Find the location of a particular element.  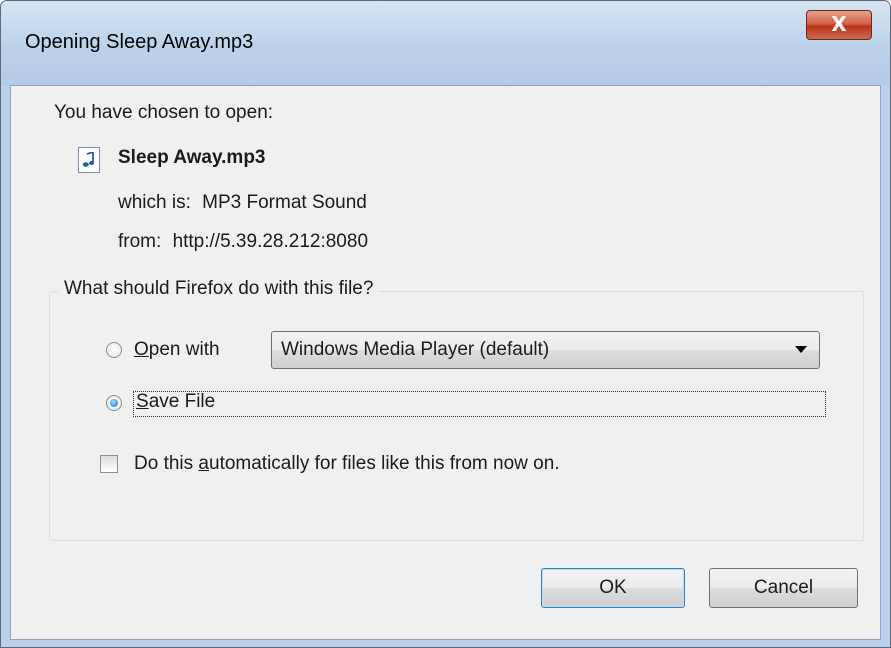

open-with-app-value: Windows Media Player (default) is located at coordinates (415, 349).